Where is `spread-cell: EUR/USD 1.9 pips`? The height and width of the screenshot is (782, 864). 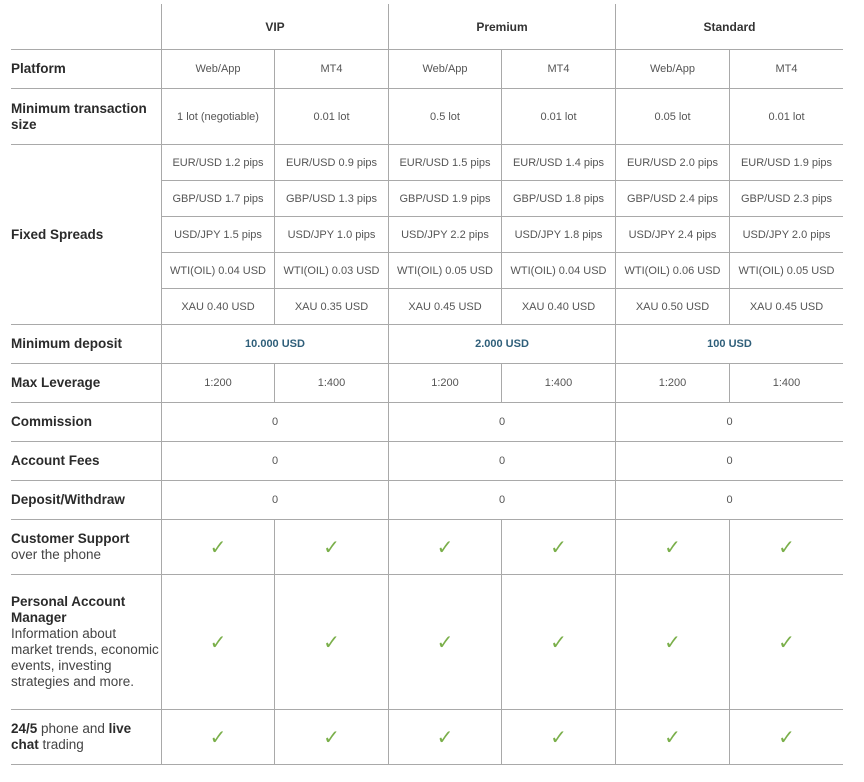
spread-cell: EUR/USD 1.9 pips is located at coordinates (786, 162).